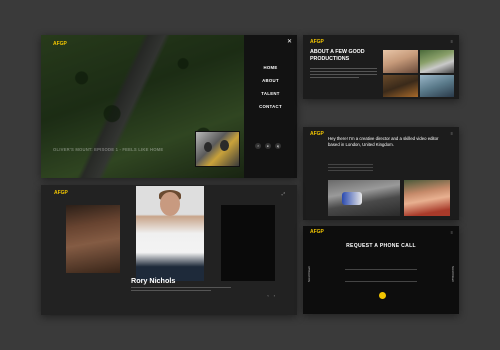  I want to click on expand-icon: ⤢, so click(283, 193).